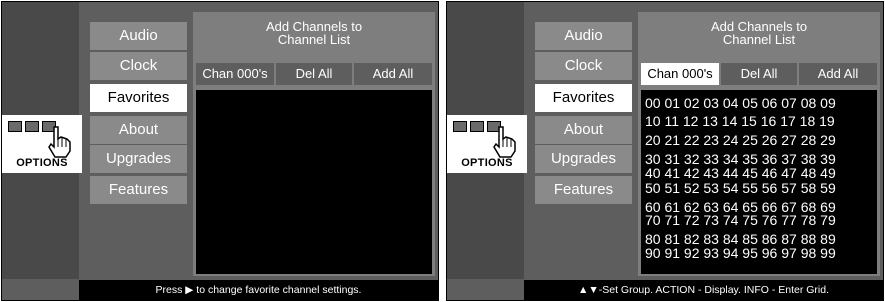 The height and width of the screenshot is (302, 885). I want to click on channel-grid-row: 40 41 42 43 44 45 46 47 48 49, so click(740, 173).